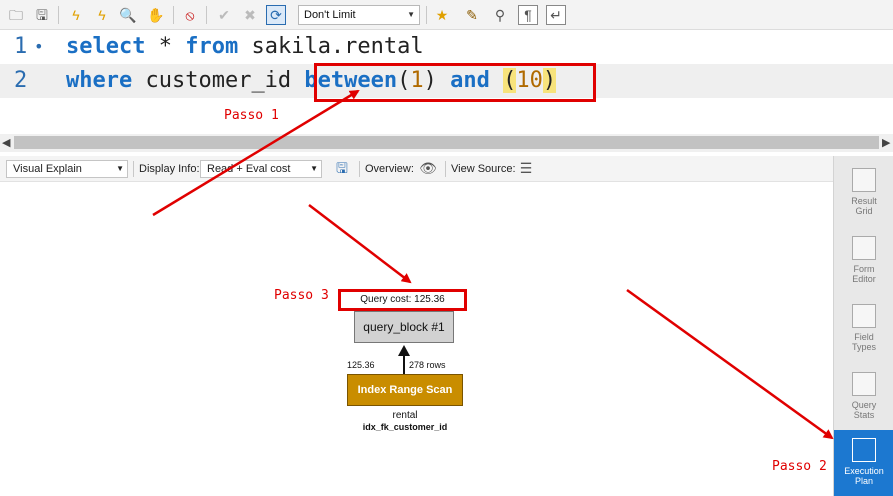  Describe the element at coordinates (864, 269) in the screenshot. I see `side-label: Form` at that location.